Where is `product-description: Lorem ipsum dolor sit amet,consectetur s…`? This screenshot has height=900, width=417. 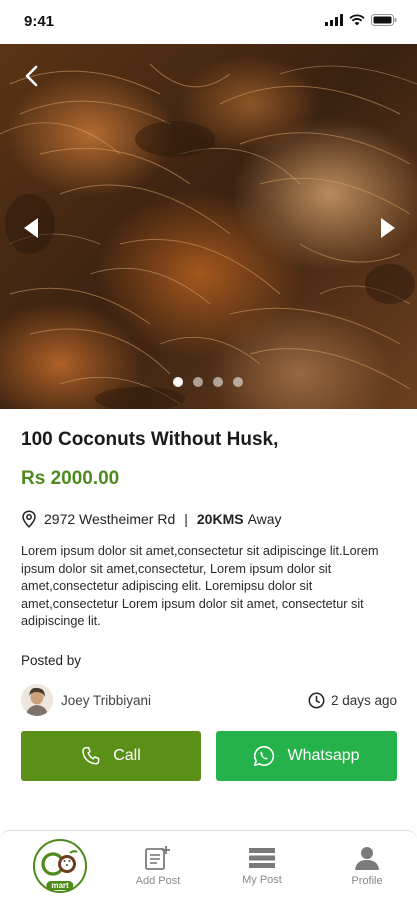 product-description: Lorem ipsum dolor sit amet,consectetur s… is located at coordinates (200, 586).